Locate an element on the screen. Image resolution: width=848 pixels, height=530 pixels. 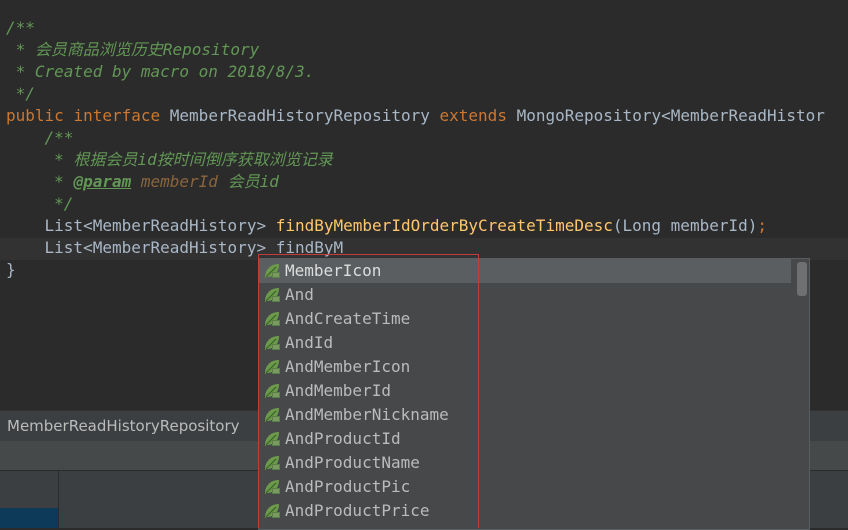
completion-item-label: AndMemberId is located at coordinates (338, 390).